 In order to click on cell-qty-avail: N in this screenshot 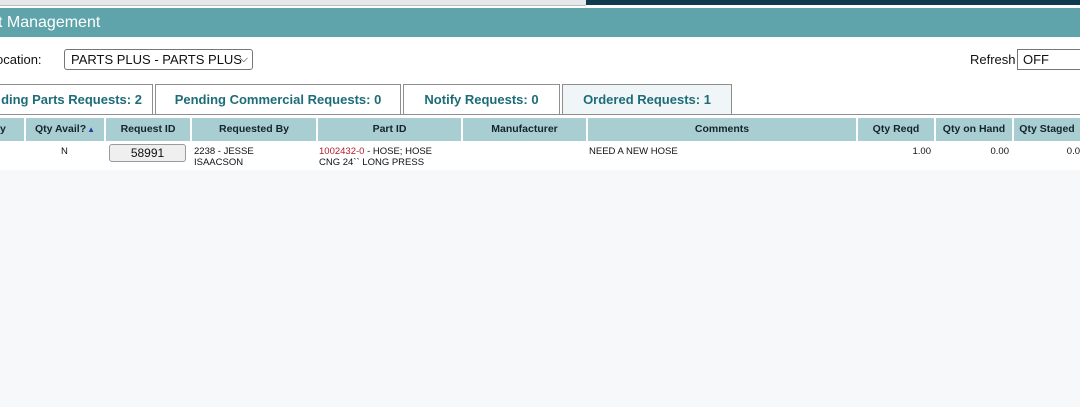, I will do `click(64, 151)`.